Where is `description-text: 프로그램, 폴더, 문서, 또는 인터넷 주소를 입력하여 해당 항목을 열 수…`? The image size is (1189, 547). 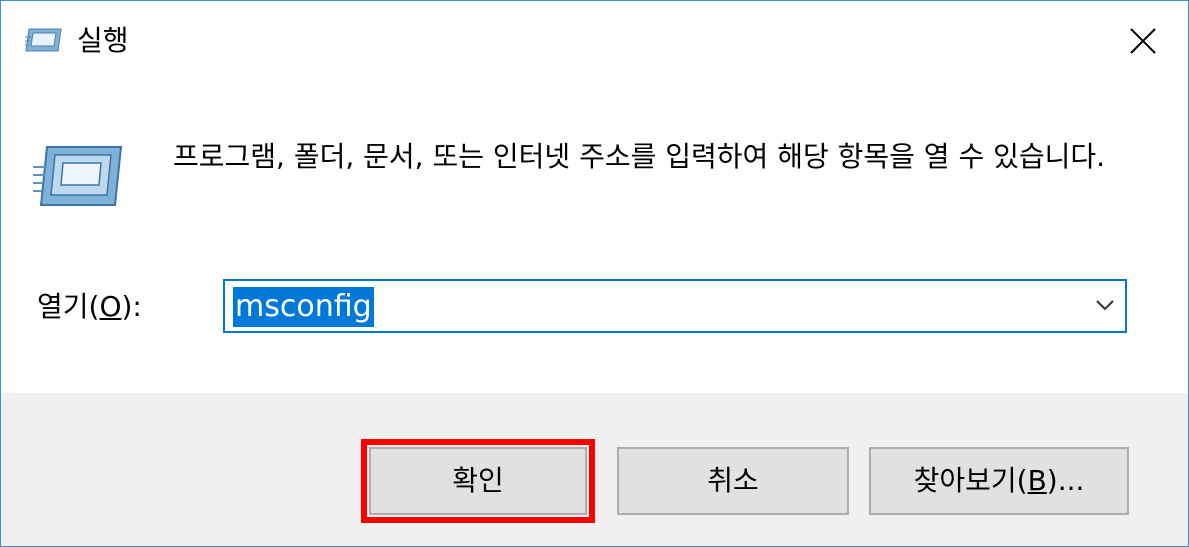
description-text: 프로그램, 폴더, 문서, 또는 인터넷 주소를 입력하여 해당 항목을 열 수… is located at coordinates (639, 156).